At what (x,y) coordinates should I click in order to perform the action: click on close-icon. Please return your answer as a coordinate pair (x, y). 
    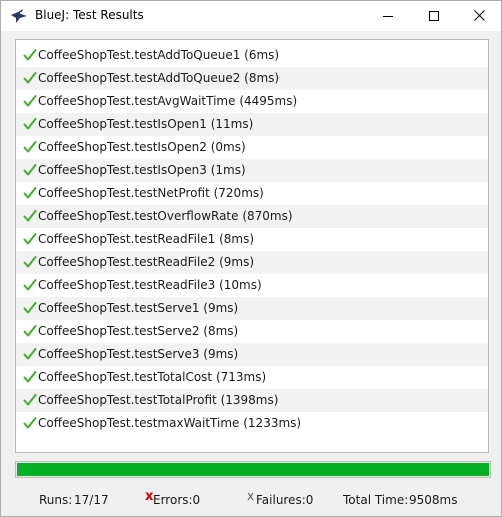
    Looking at the image, I should click on (479, 15).